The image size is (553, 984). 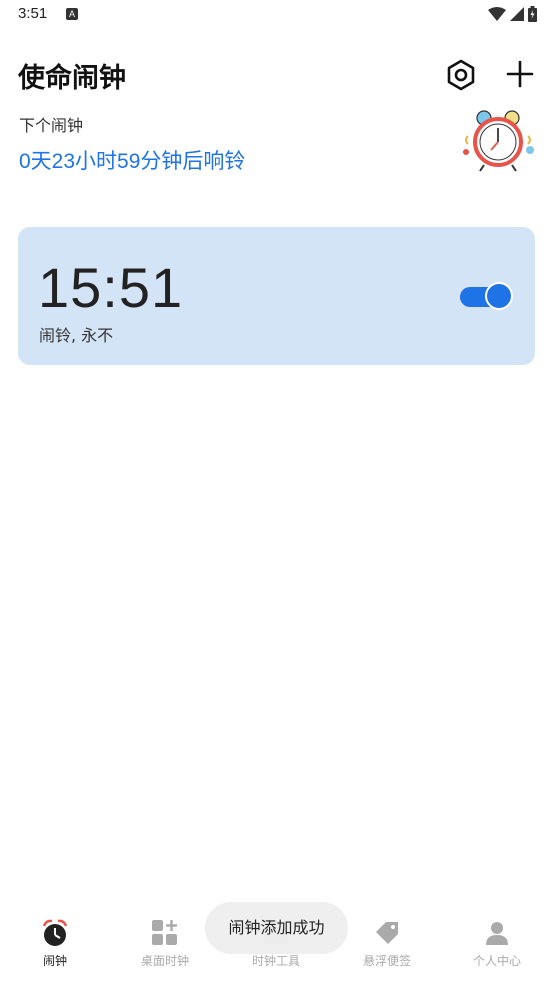 I want to click on tag-icon, so click(x=387, y=933).